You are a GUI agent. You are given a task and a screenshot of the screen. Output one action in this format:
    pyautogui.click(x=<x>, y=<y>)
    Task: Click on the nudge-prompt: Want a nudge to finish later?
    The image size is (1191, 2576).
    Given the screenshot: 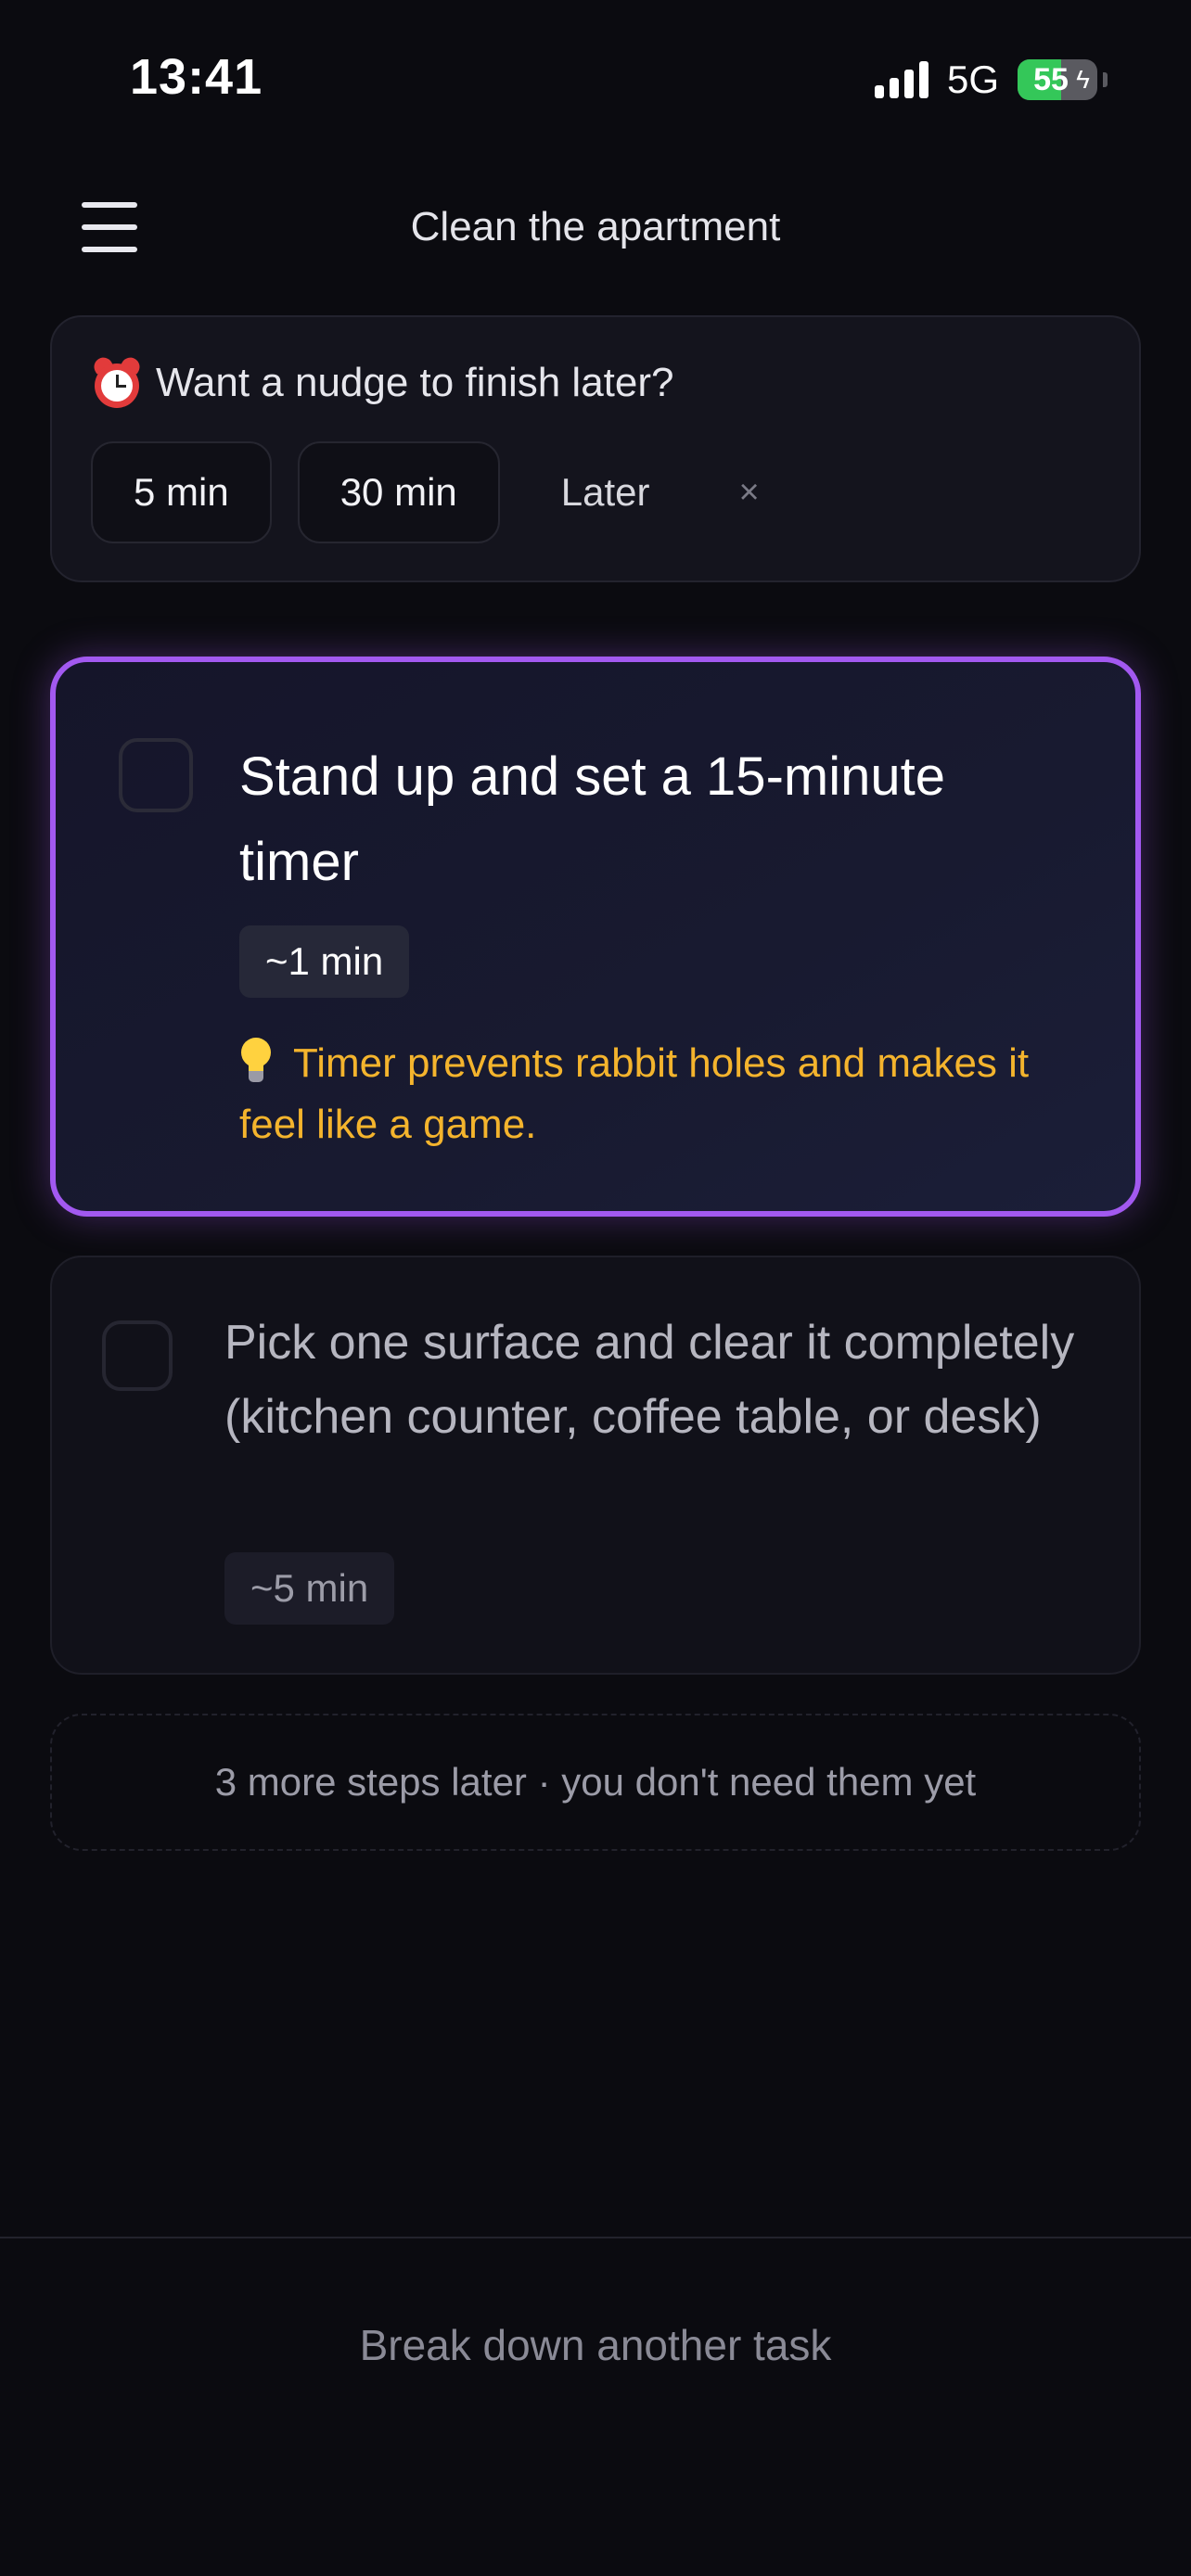 What is the action you would take?
    pyautogui.click(x=382, y=381)
    